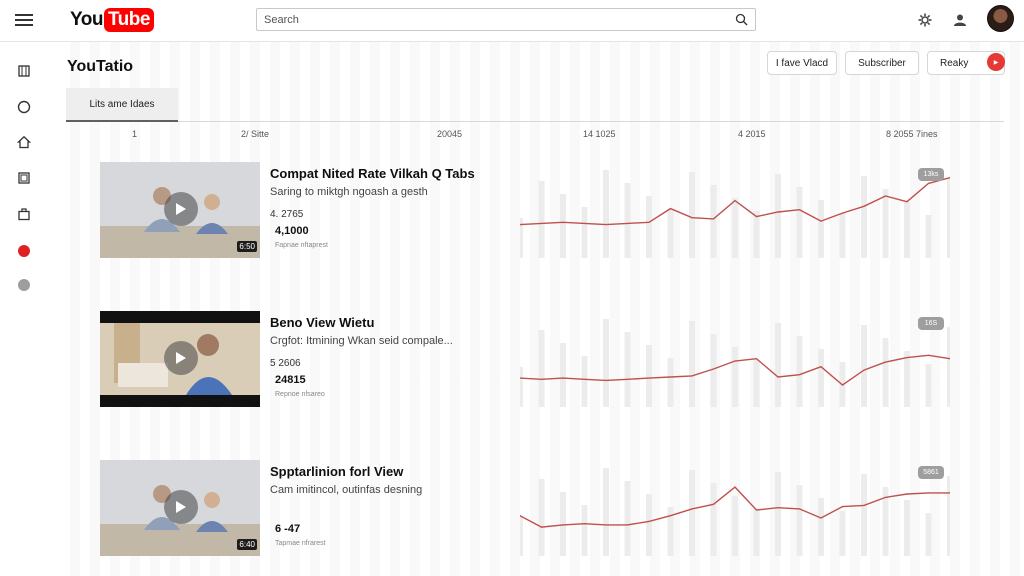 The width and height of the screenshot is (1024, 576). I want to click on video-views: 4,1000, so click(292, 231).